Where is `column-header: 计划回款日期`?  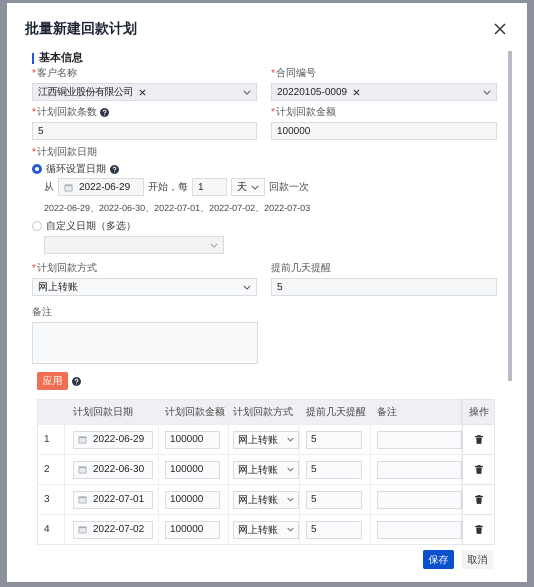
column-header: 计划回款日期 is located at coordinates (112, 412).